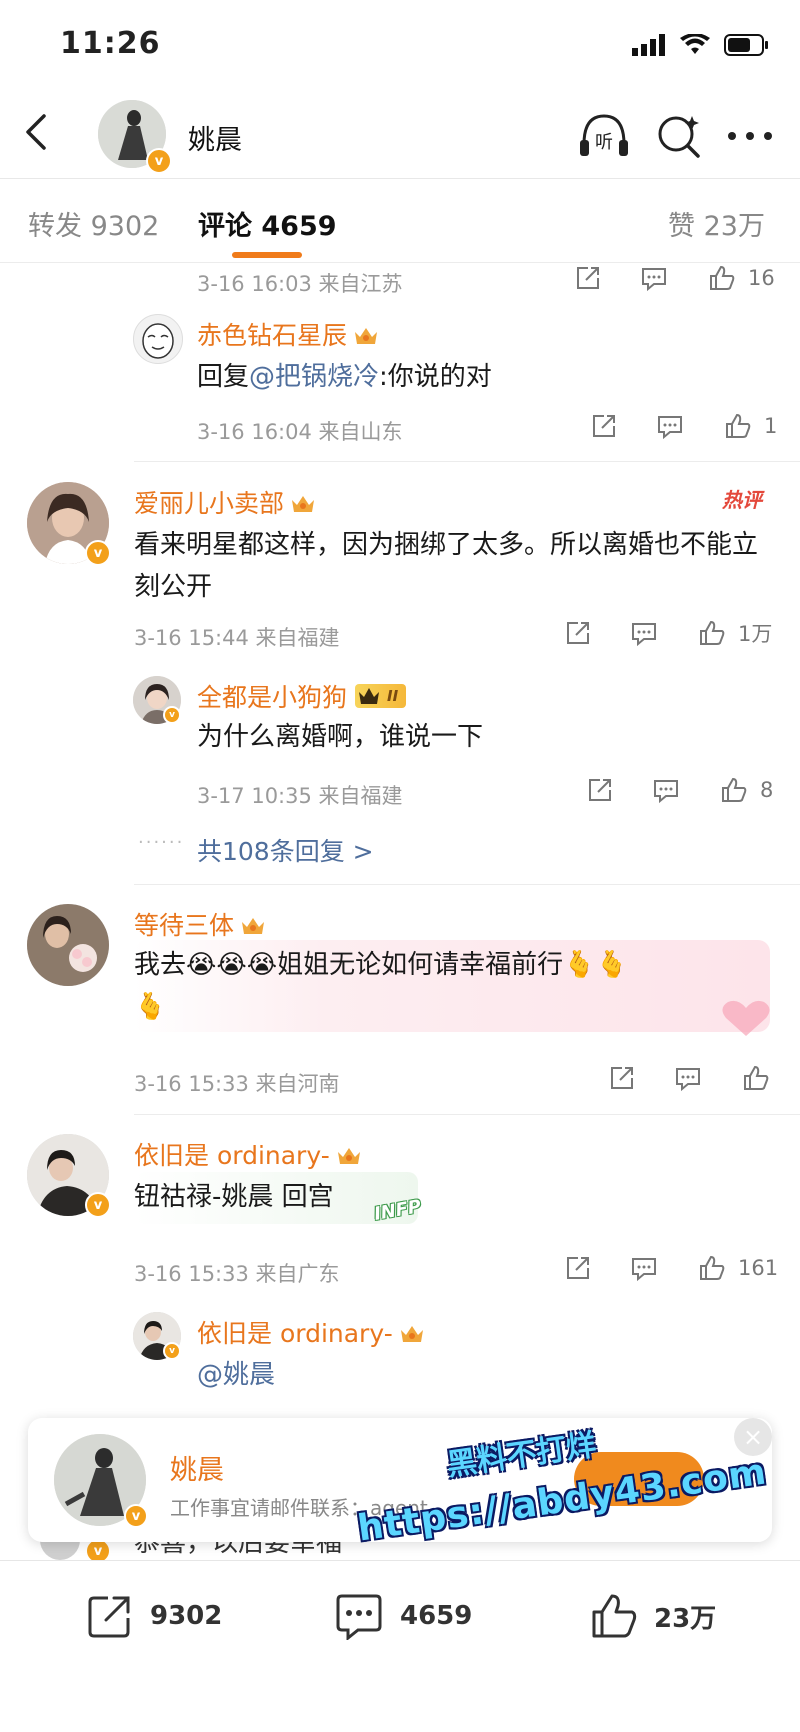 The width and height of the screenshot is (800, 1732). I want to click on like-count: 1万, so click(755, 634).